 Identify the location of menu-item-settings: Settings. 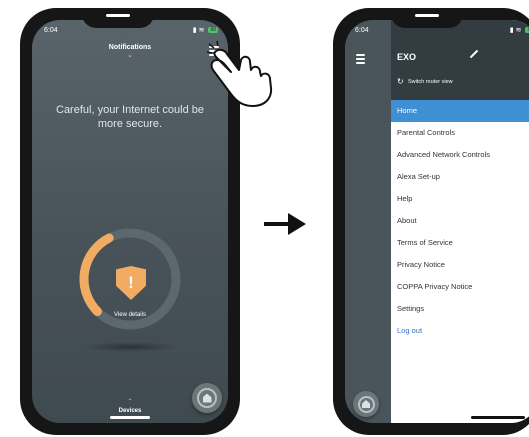
(460, 309).